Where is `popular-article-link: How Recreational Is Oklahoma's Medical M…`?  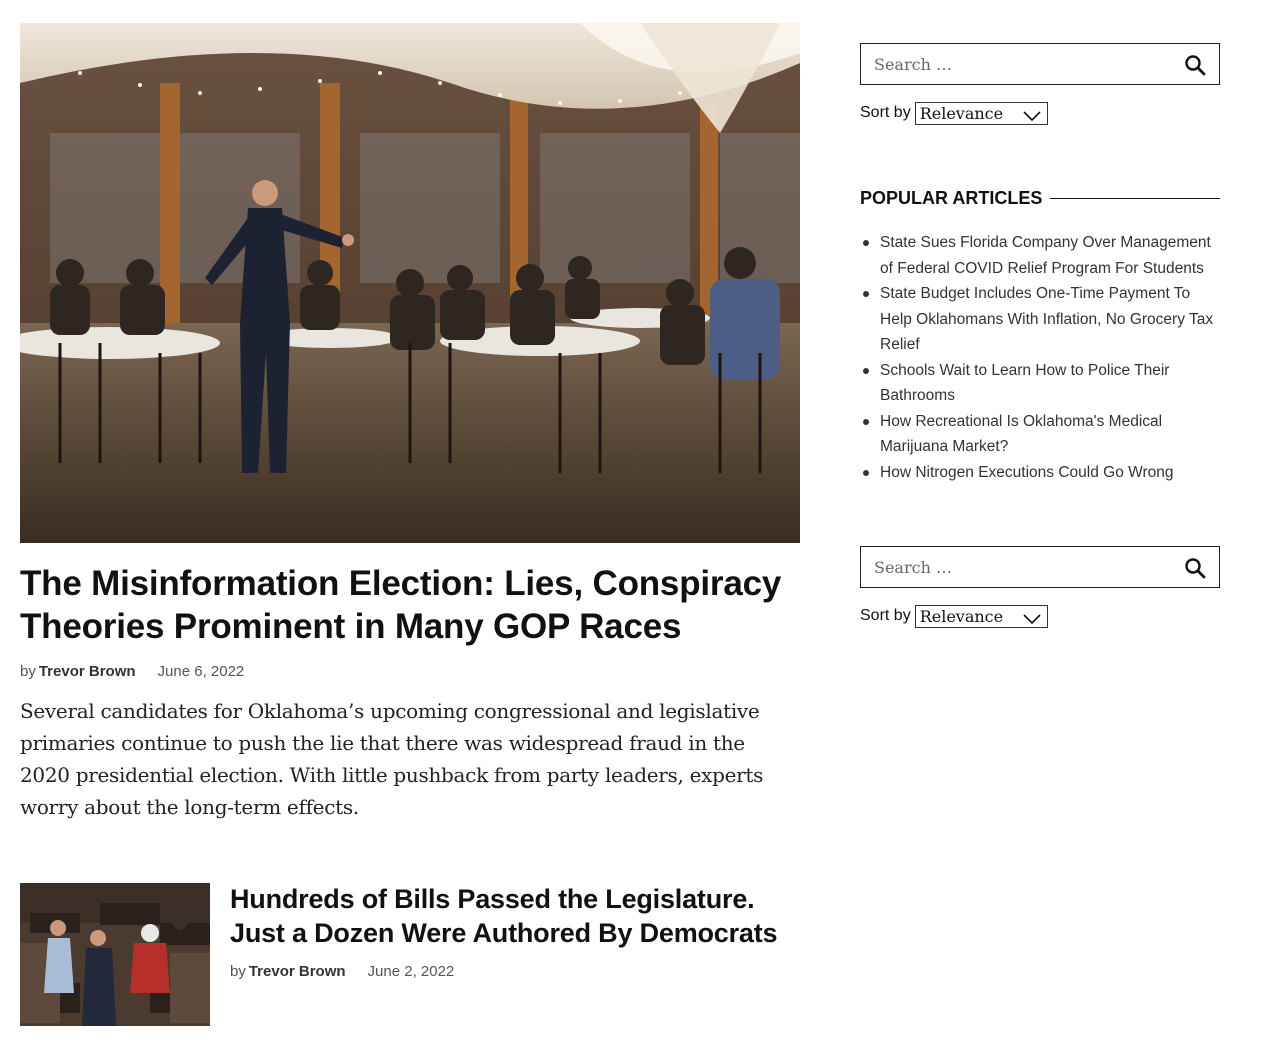 popular-article-link: How Recreational Is Oklahoma's Medical M… is located at coordinates (1021, 434).